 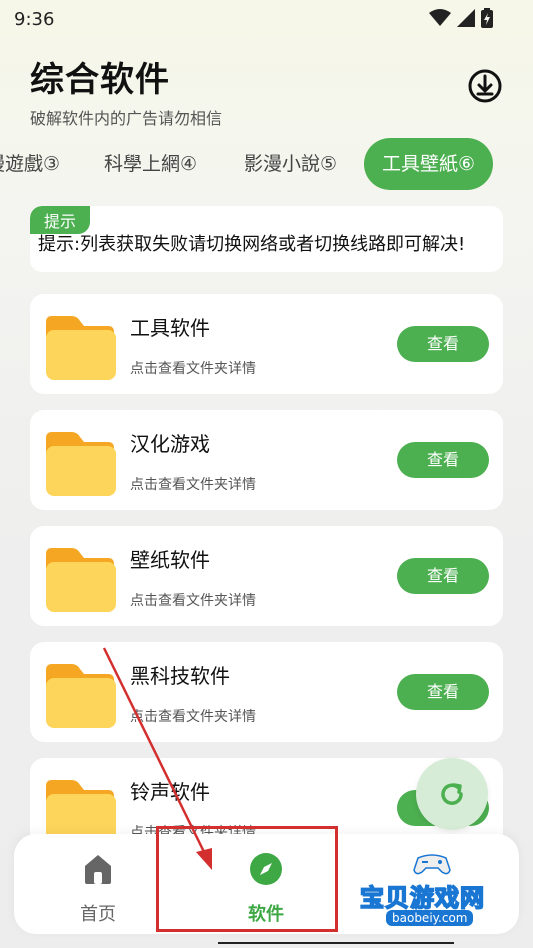 I want to click on notice-card: 提示 提示:列表获取失败请切换网络或者切换线路即可解决!, so click(x=266, y=239).